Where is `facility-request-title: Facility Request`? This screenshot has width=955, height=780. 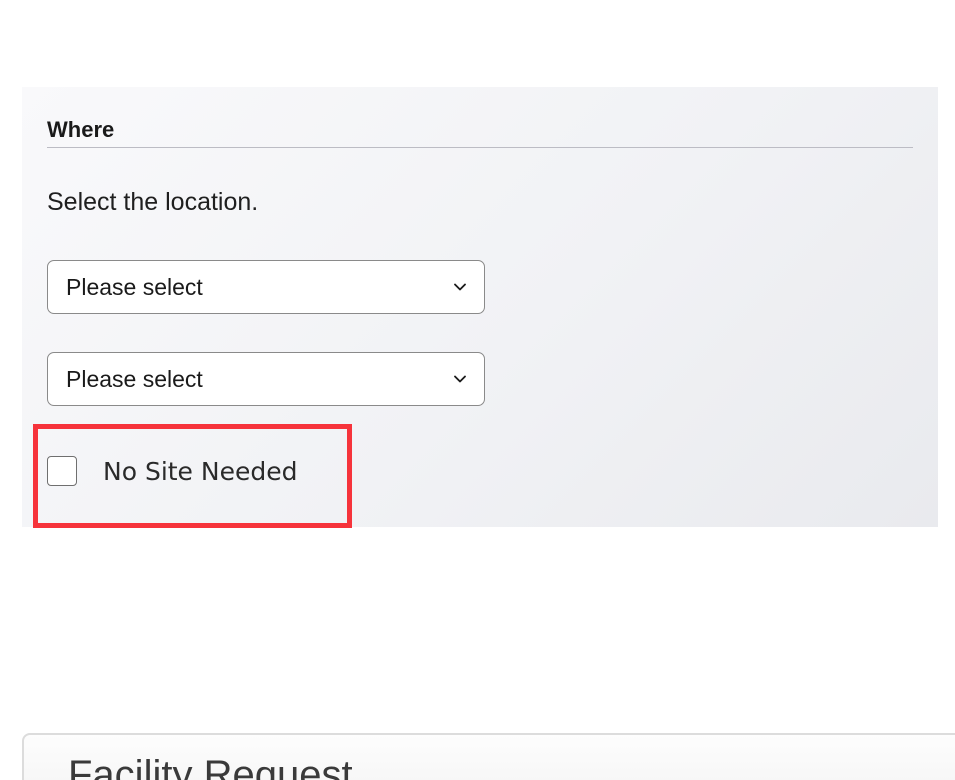
facility-request-title: Facility Request is located at coordinates (210, 766).